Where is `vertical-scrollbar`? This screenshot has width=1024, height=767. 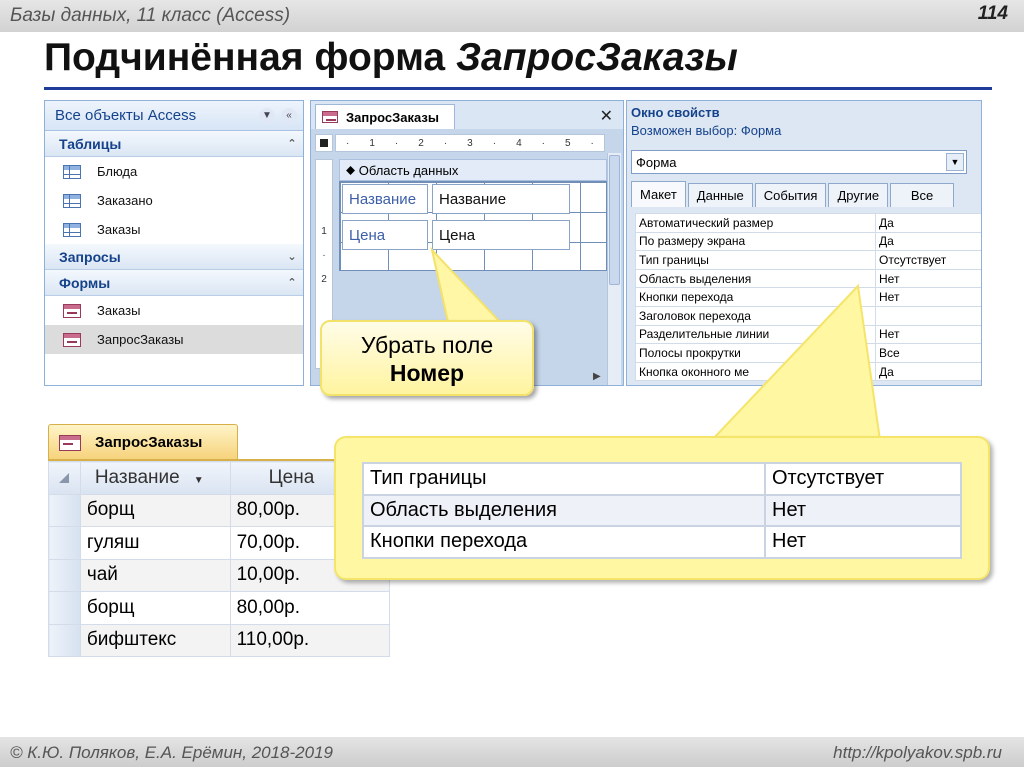
vertical-scrollbar is located at coordinates (614, 269).